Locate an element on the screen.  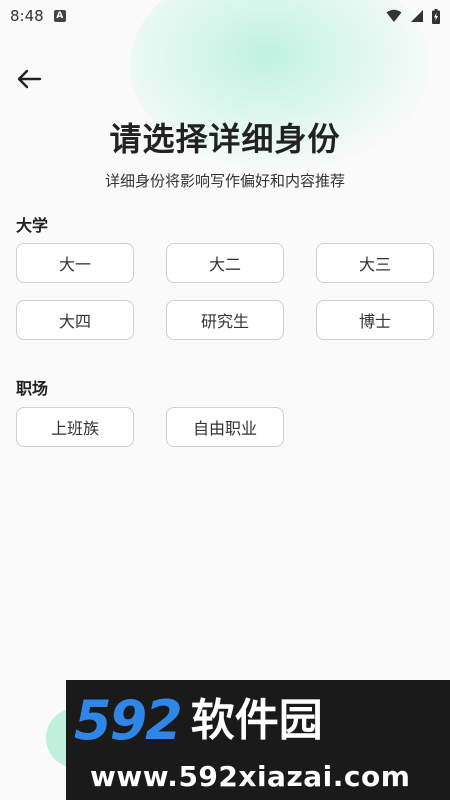
section-title-university: 大学 is located at coordinates (32, 225).